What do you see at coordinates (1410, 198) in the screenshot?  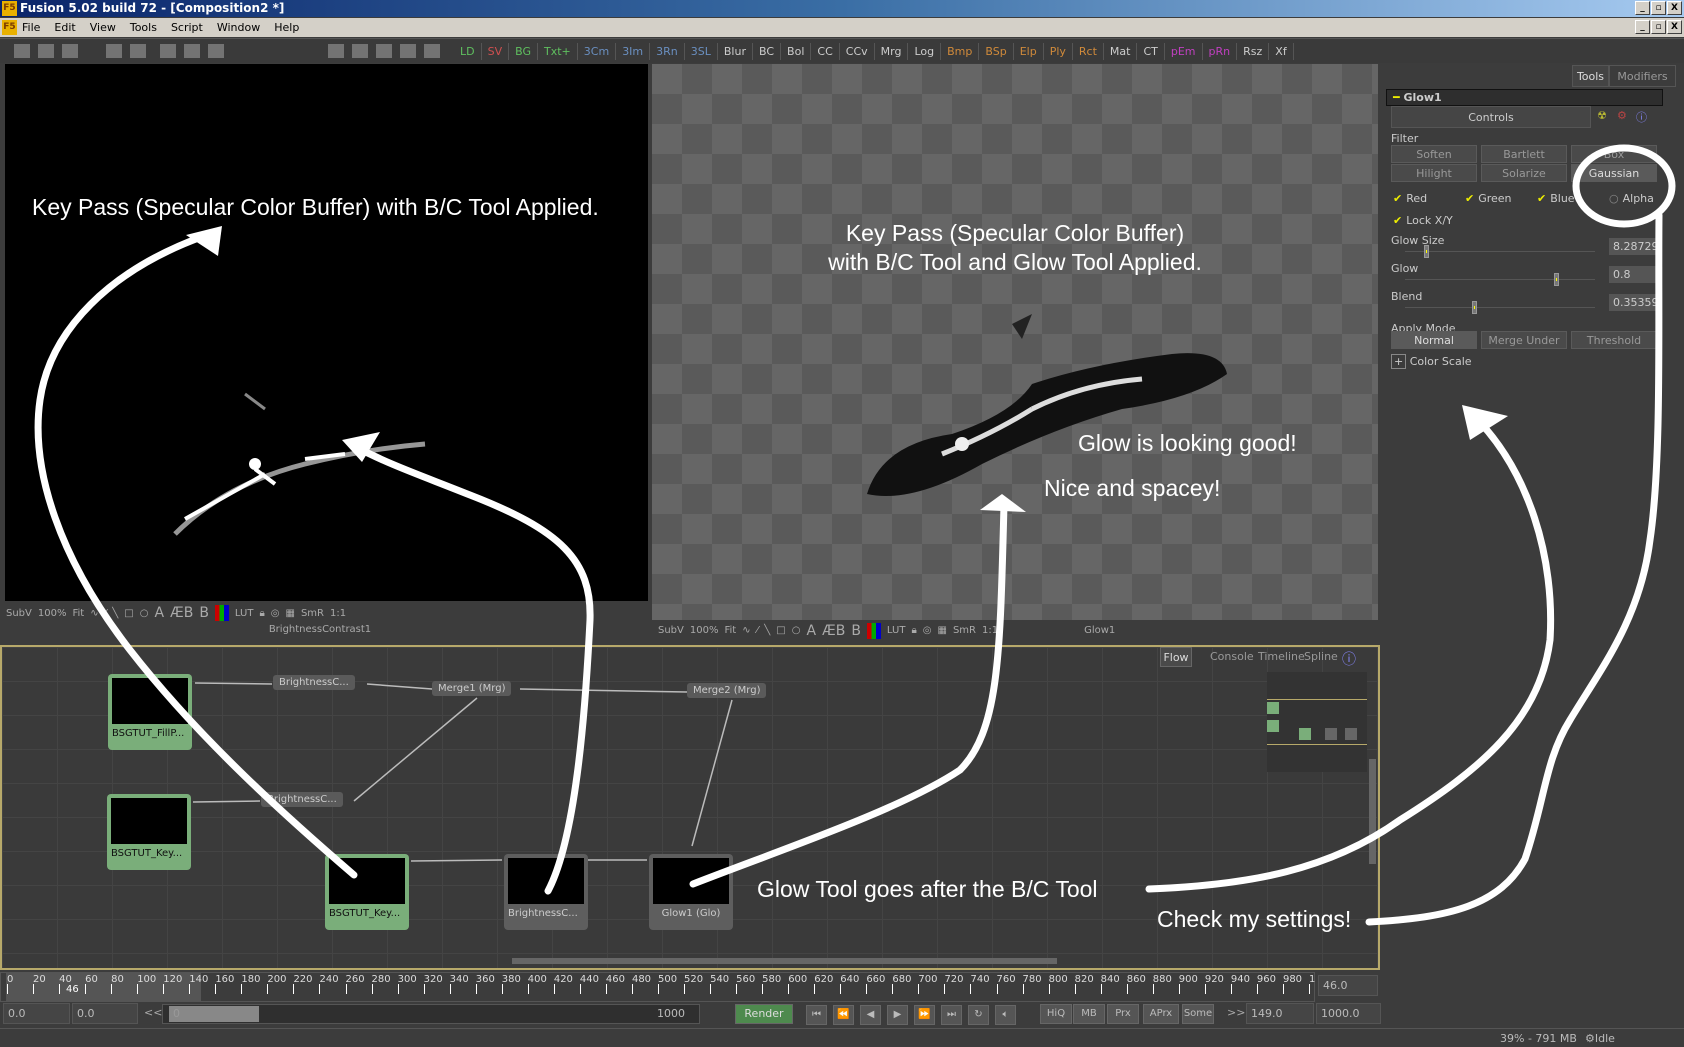 I see `channel-red-checkbox: ✔ Red` at bounding box center [1410, 198].